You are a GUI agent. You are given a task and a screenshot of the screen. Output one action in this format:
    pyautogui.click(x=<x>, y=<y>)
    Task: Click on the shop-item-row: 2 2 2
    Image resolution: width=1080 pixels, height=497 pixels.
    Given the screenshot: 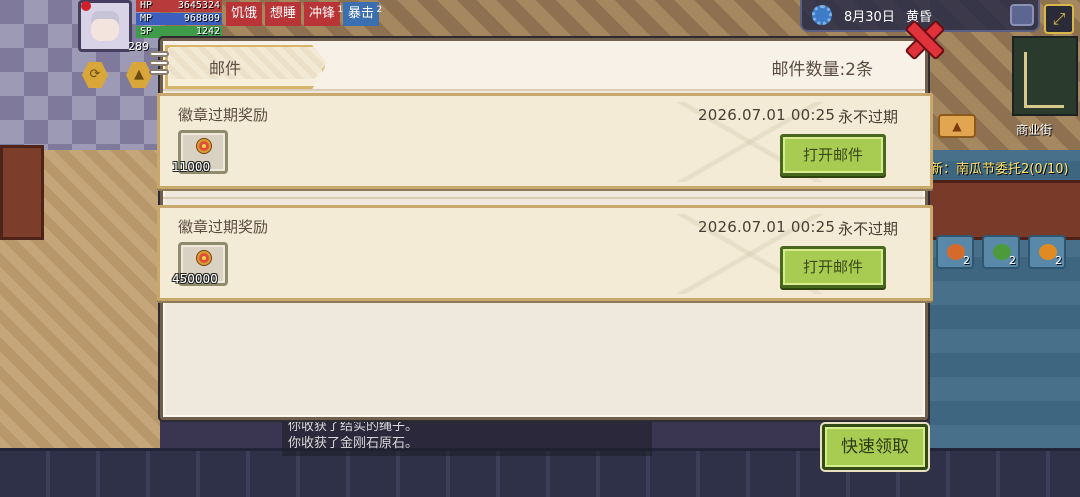 What is the action you would take?
    pyautogui.click(x=1001, y=252)
    